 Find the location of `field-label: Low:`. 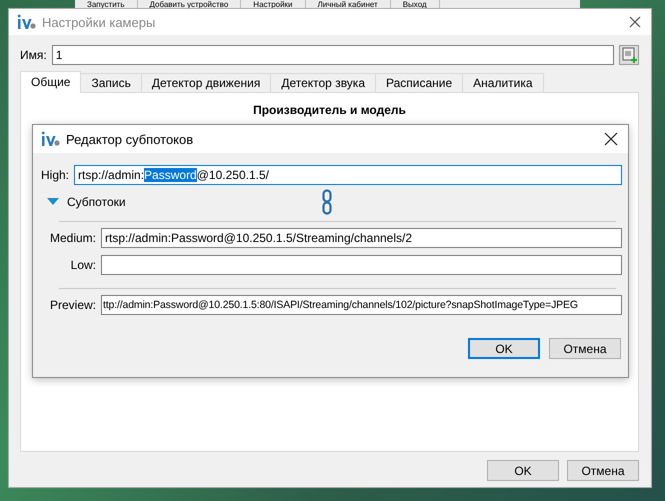

field-label: Low: is located at coordinates (83, 265).